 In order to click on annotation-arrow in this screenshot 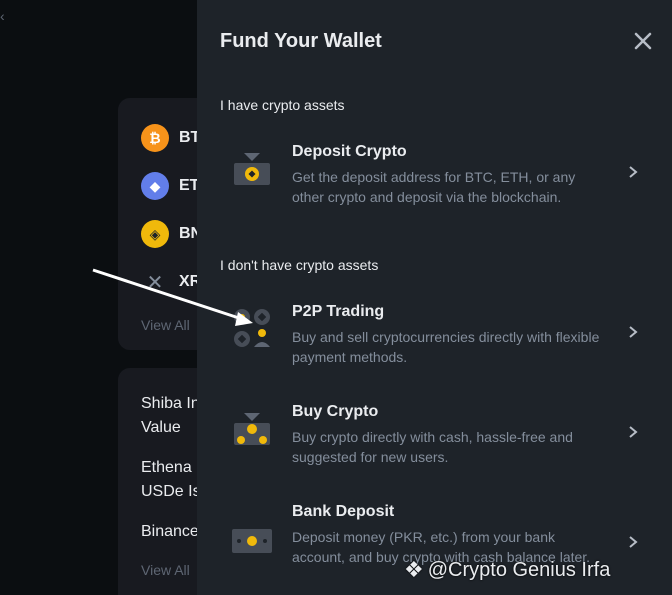, I will do `click(172, 297)`.